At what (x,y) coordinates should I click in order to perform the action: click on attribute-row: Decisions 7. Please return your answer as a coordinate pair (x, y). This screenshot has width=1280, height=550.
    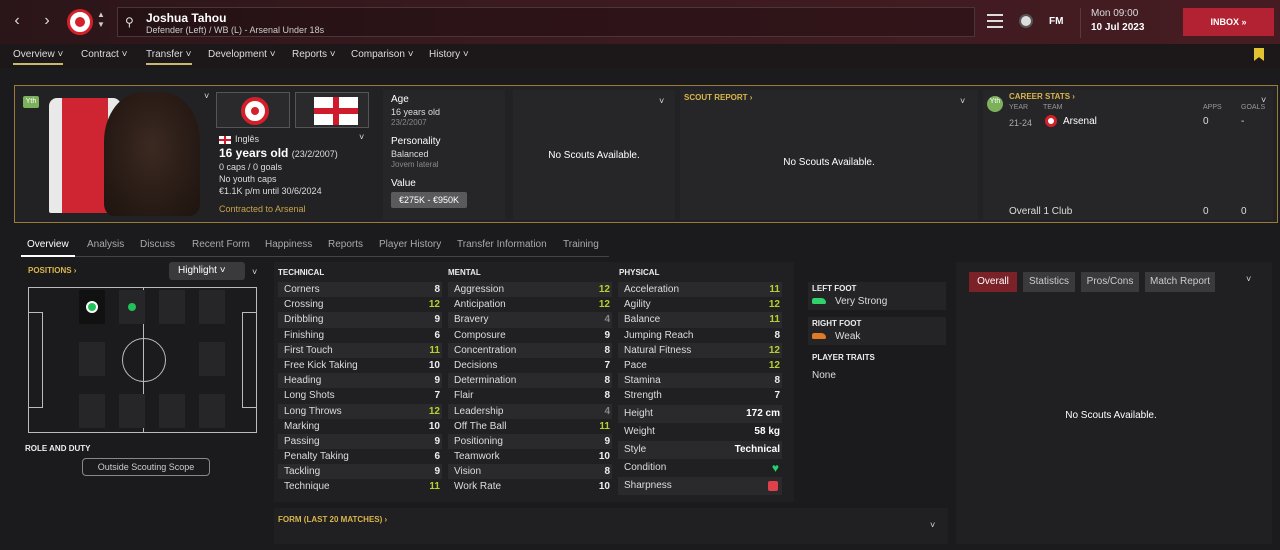
    Looking at the image, I should click on (530, 365).